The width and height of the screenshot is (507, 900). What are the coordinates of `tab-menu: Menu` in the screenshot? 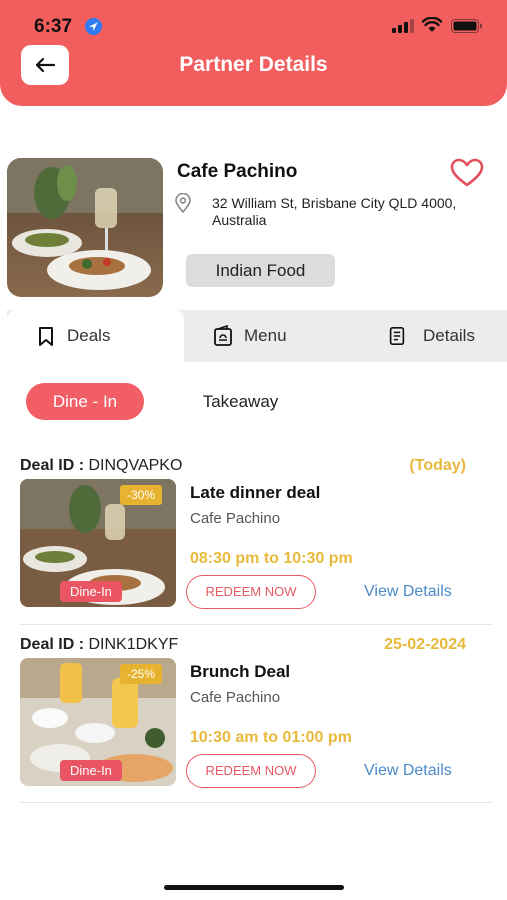 It's located at (287, 336).